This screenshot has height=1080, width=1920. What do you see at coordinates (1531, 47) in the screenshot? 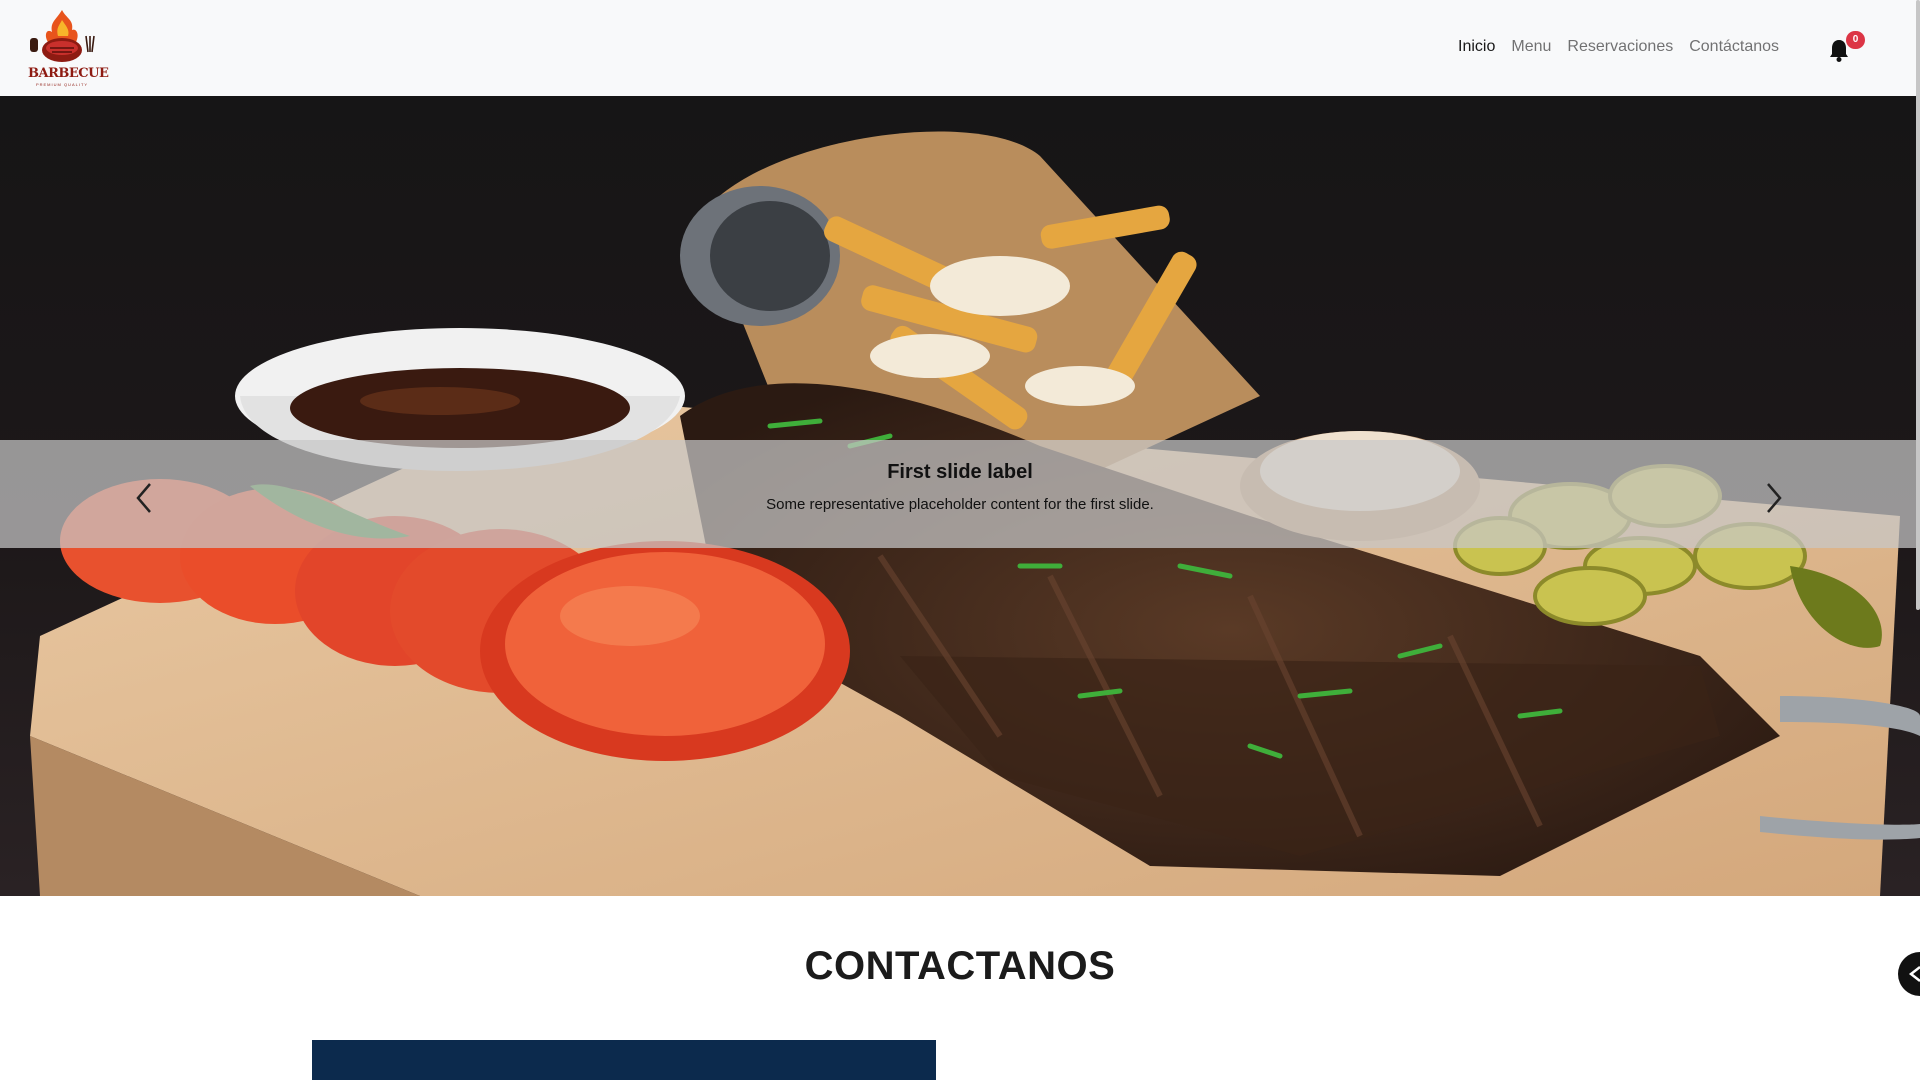
I see `nav-link-menu: Menu` at bounding box center [1531, 47].